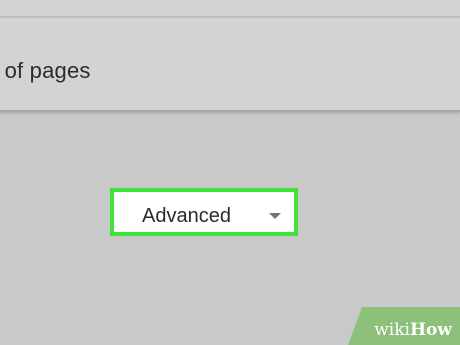 This screenshot has height=345, width=460. I want to click on watermark-prefix: wiki, so click(392, 330).